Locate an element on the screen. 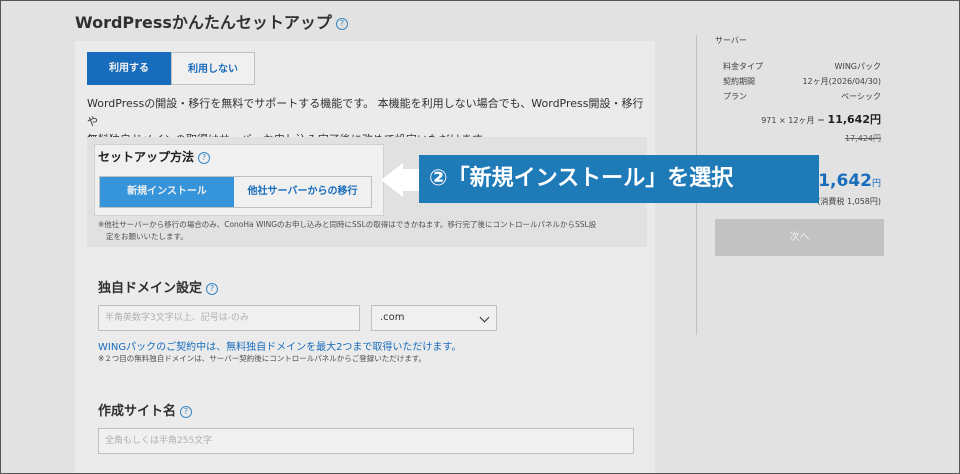 The width and height of the screenshot is (960, 474). sidebar-label: プラン is located at coordinates (735, 96).